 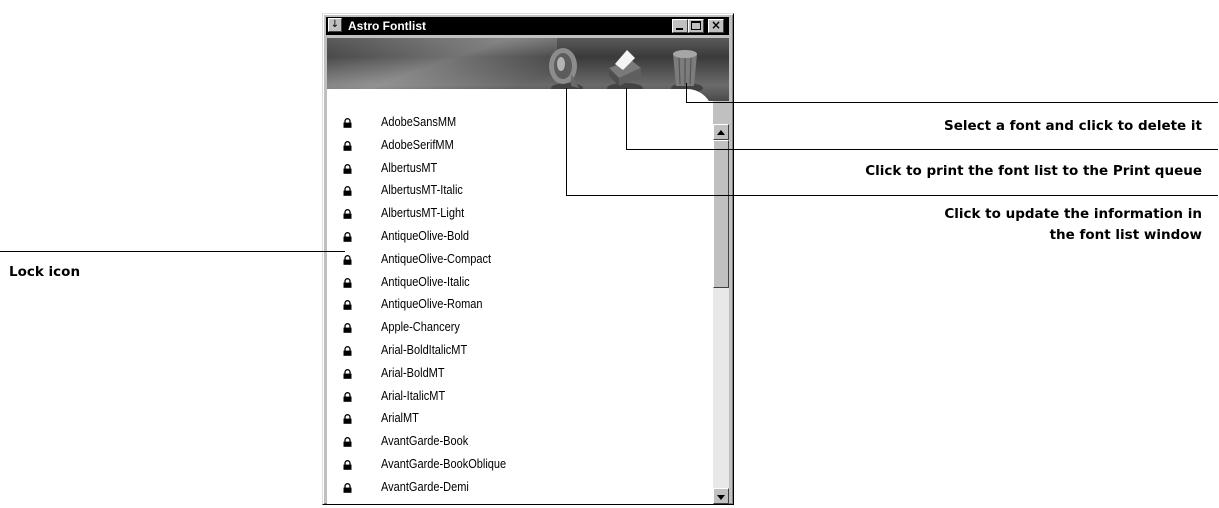 I want to click on callout-line-update, so click(x=892, y=195).